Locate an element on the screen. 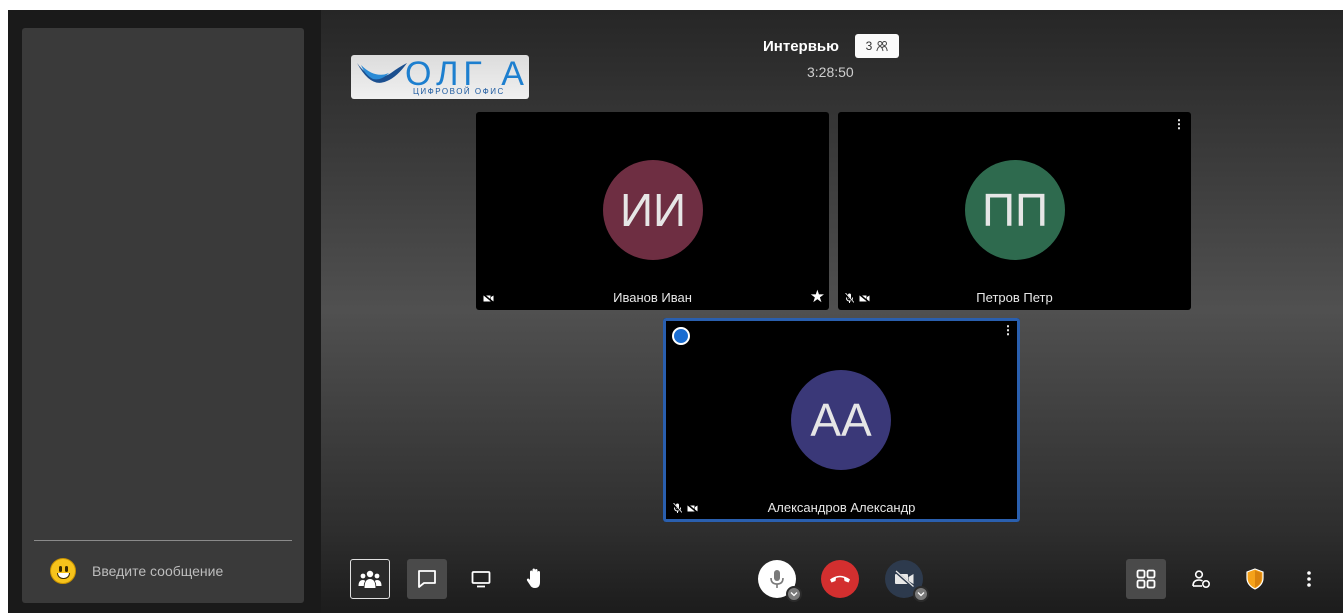 The image size is (1343, 613). participant-tile-active-speaker: ⋮ АА Александров Александр is located at coordinates (841, 420).